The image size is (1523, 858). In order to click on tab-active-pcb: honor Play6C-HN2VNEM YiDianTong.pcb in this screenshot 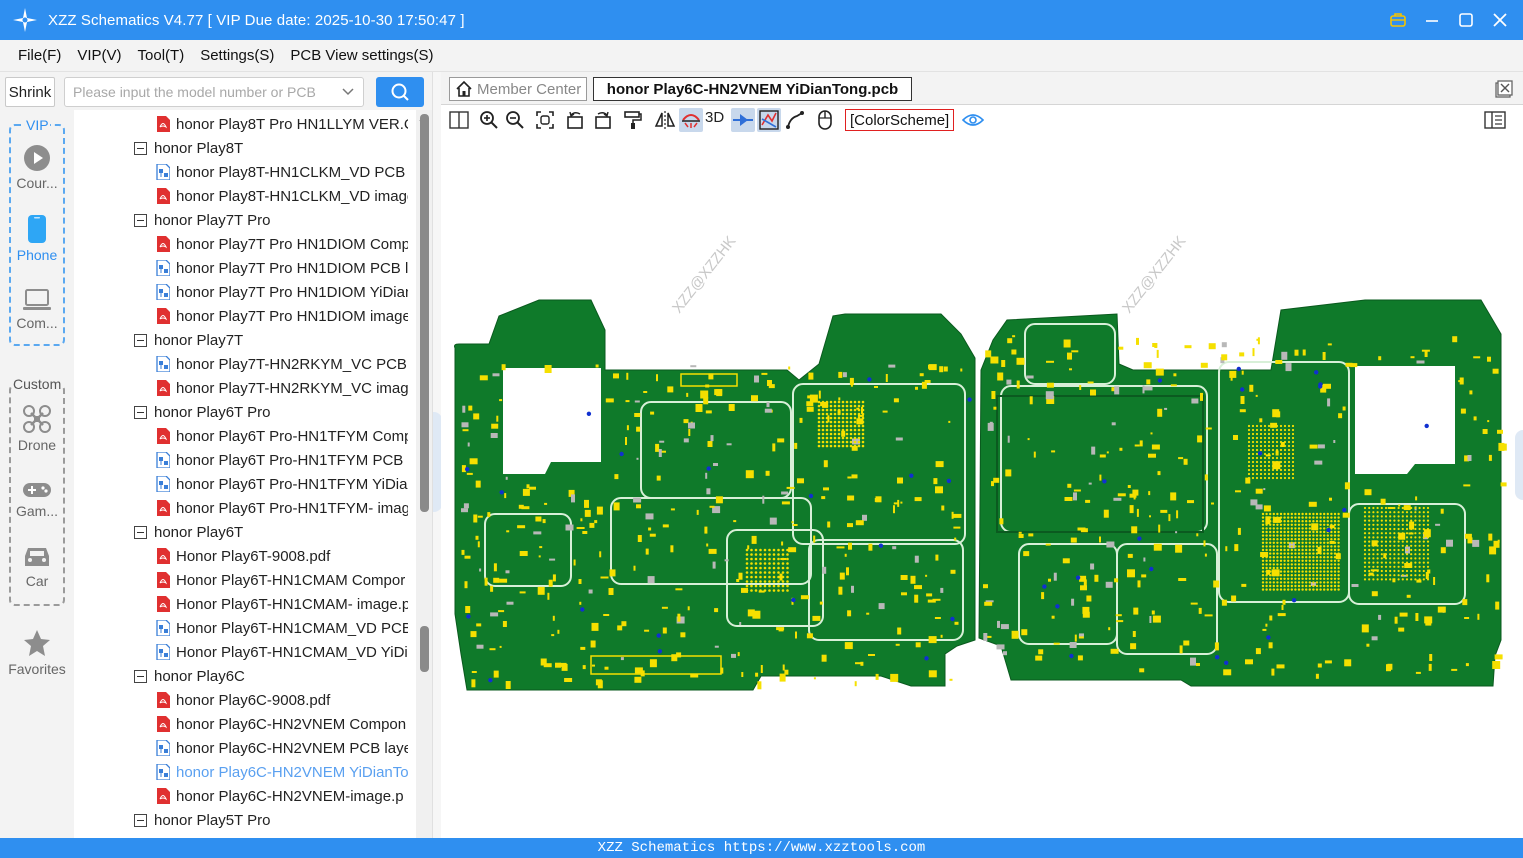, I will do `click(752, 89)`.